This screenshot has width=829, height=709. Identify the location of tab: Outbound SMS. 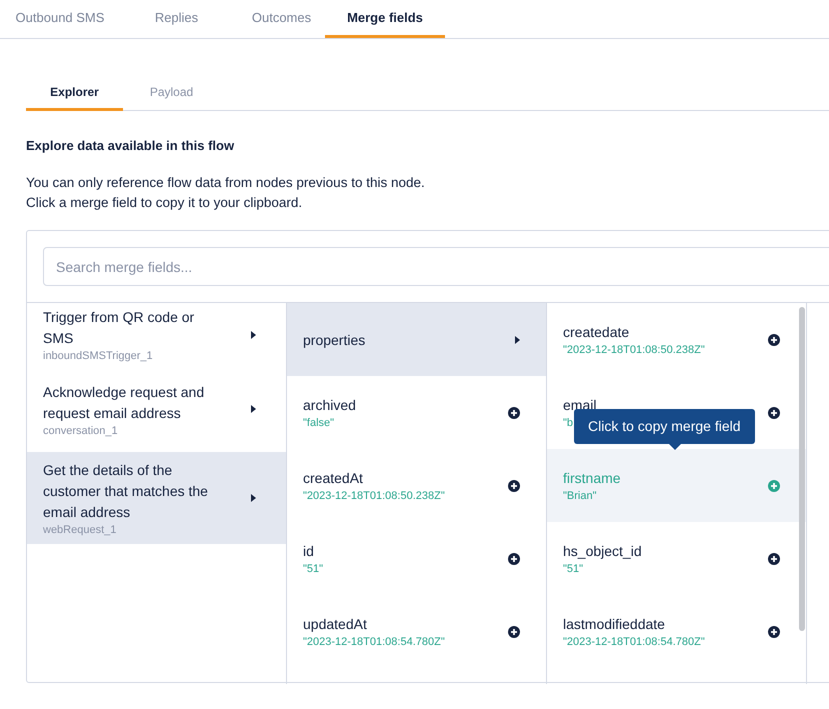
(60, 19).